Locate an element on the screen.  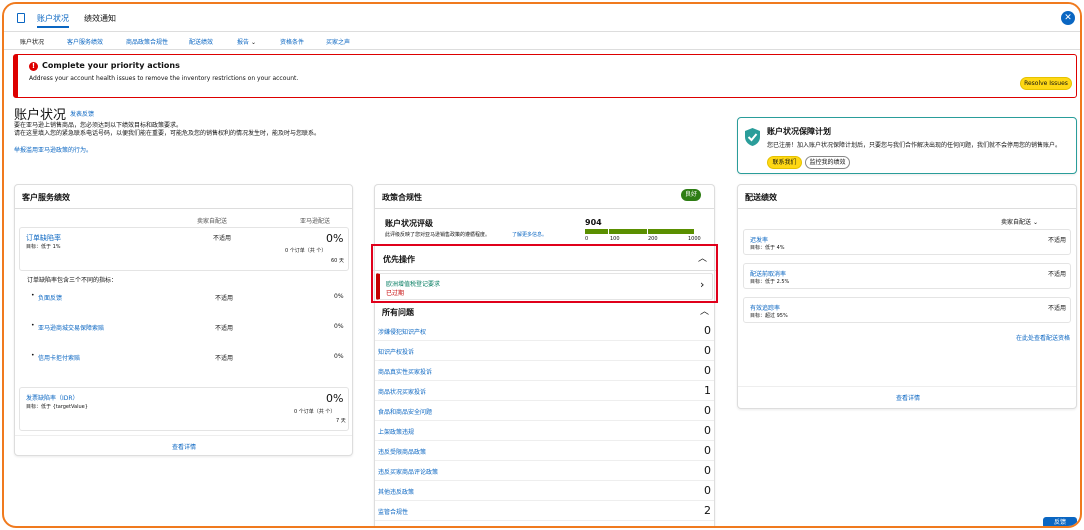
issue-link: 商品状况买家投诉 is located at coordinates (402, 391).